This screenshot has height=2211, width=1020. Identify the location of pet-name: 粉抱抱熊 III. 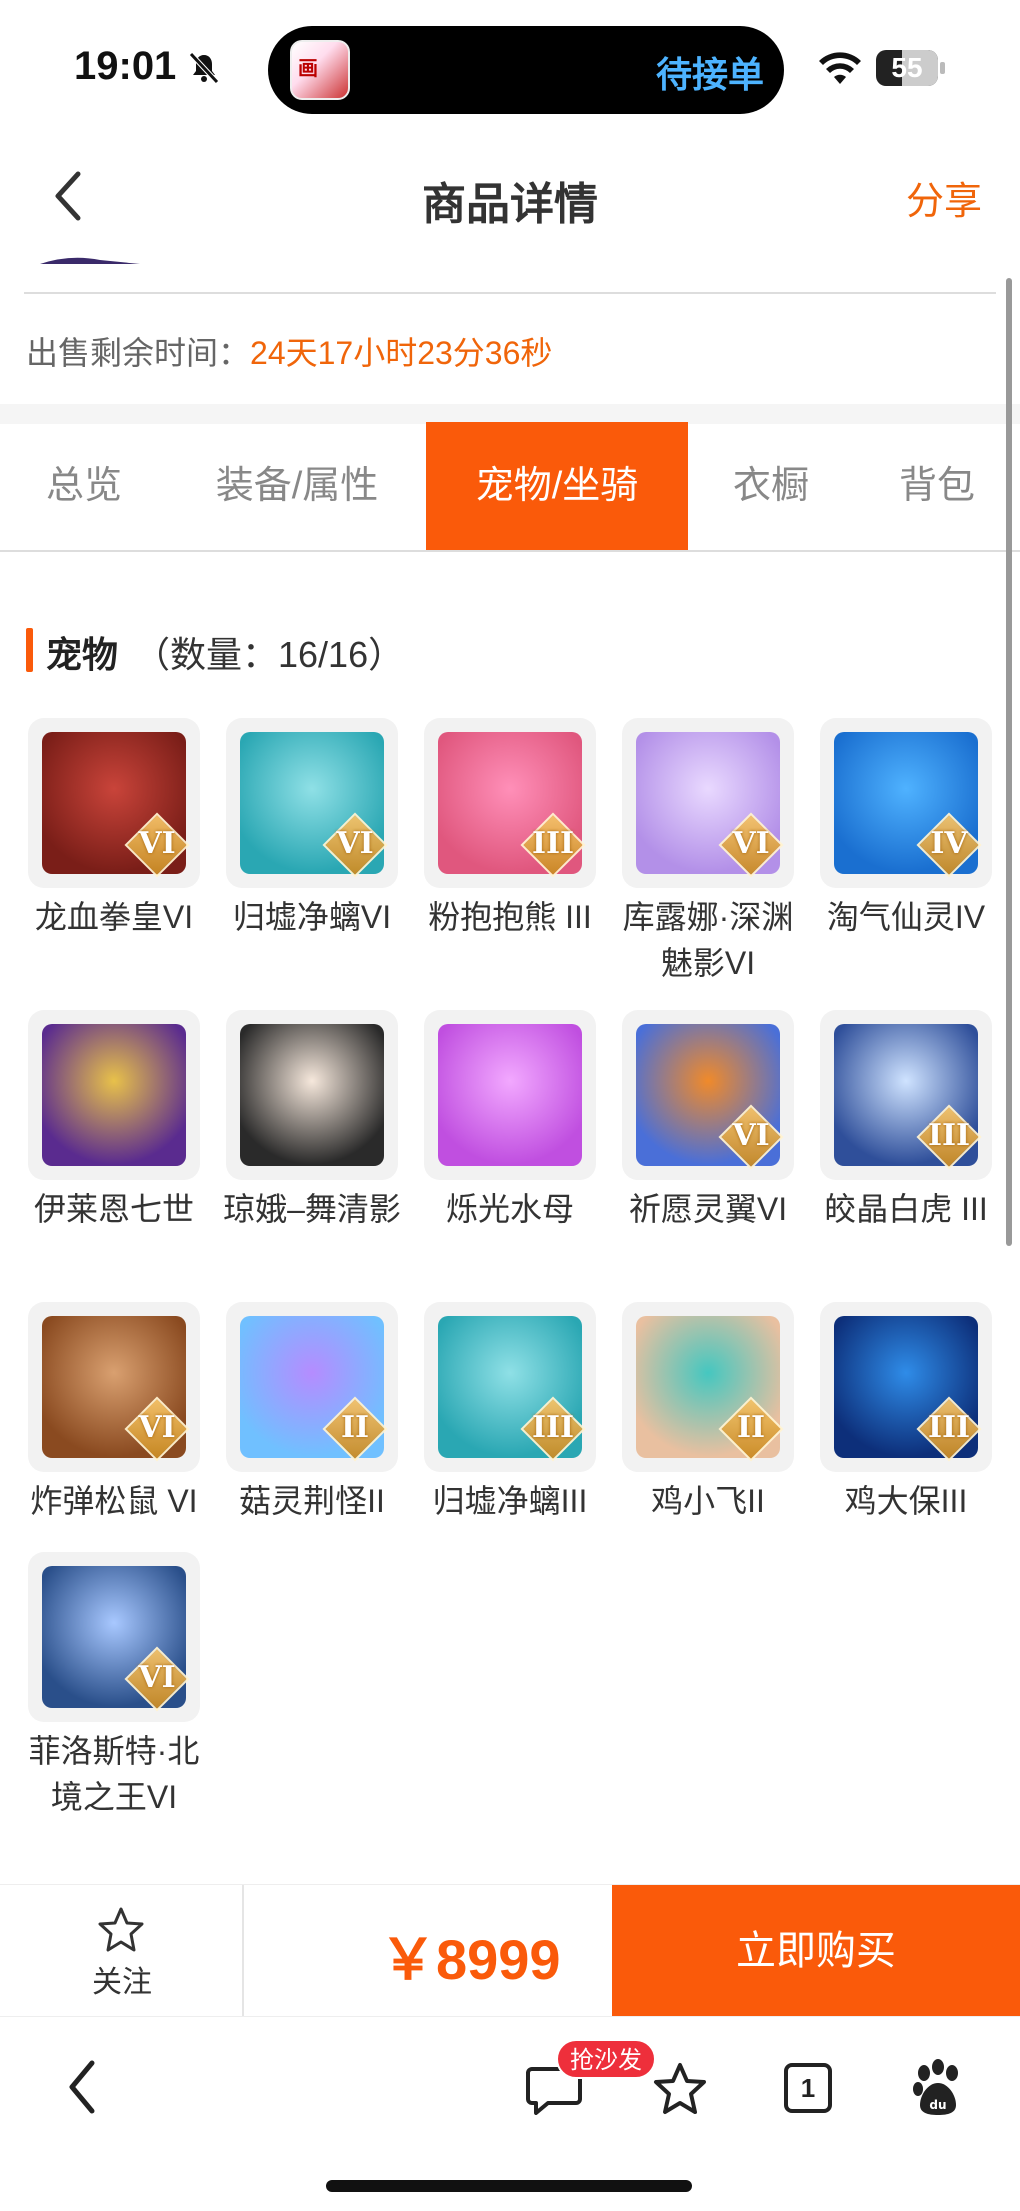
(510, 917).